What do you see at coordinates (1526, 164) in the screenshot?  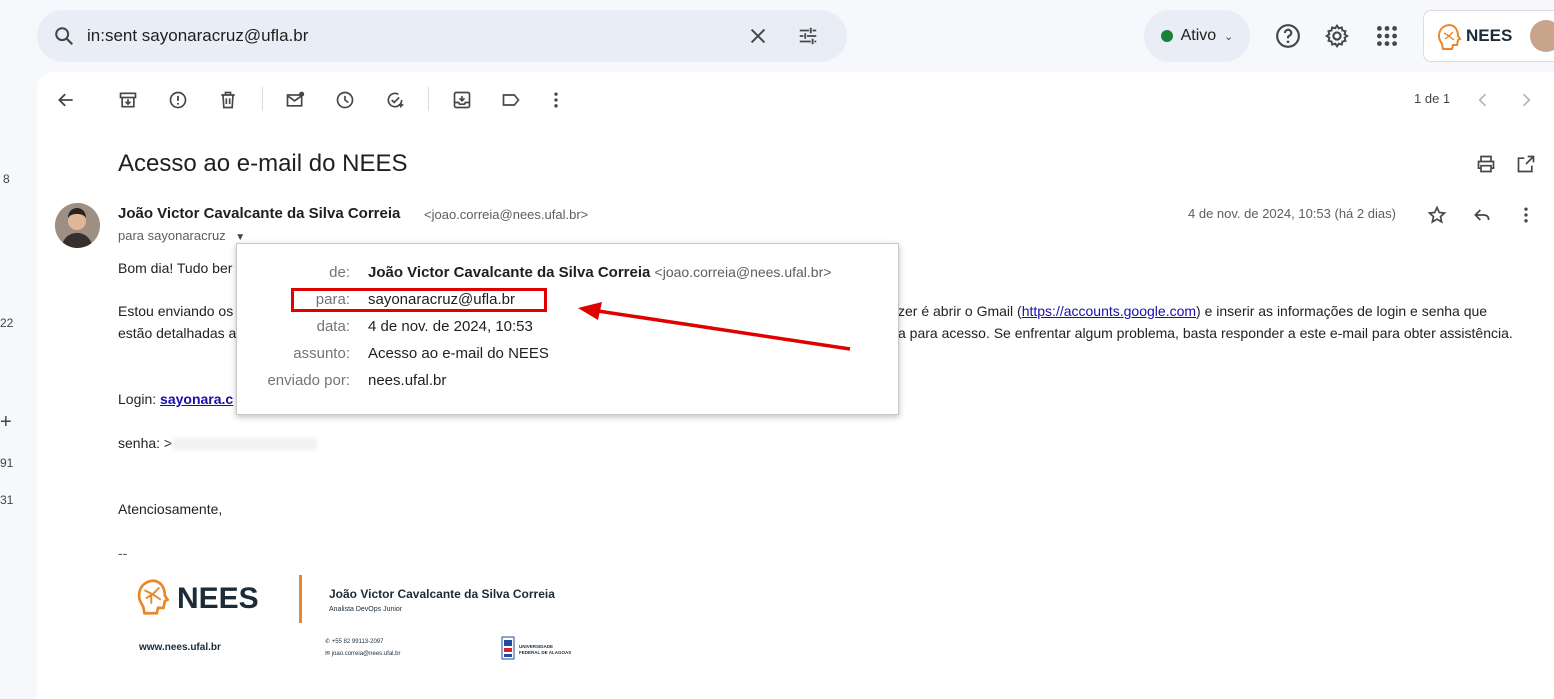 I see `open-new-window-icon` at bounding box center [1526, 164].